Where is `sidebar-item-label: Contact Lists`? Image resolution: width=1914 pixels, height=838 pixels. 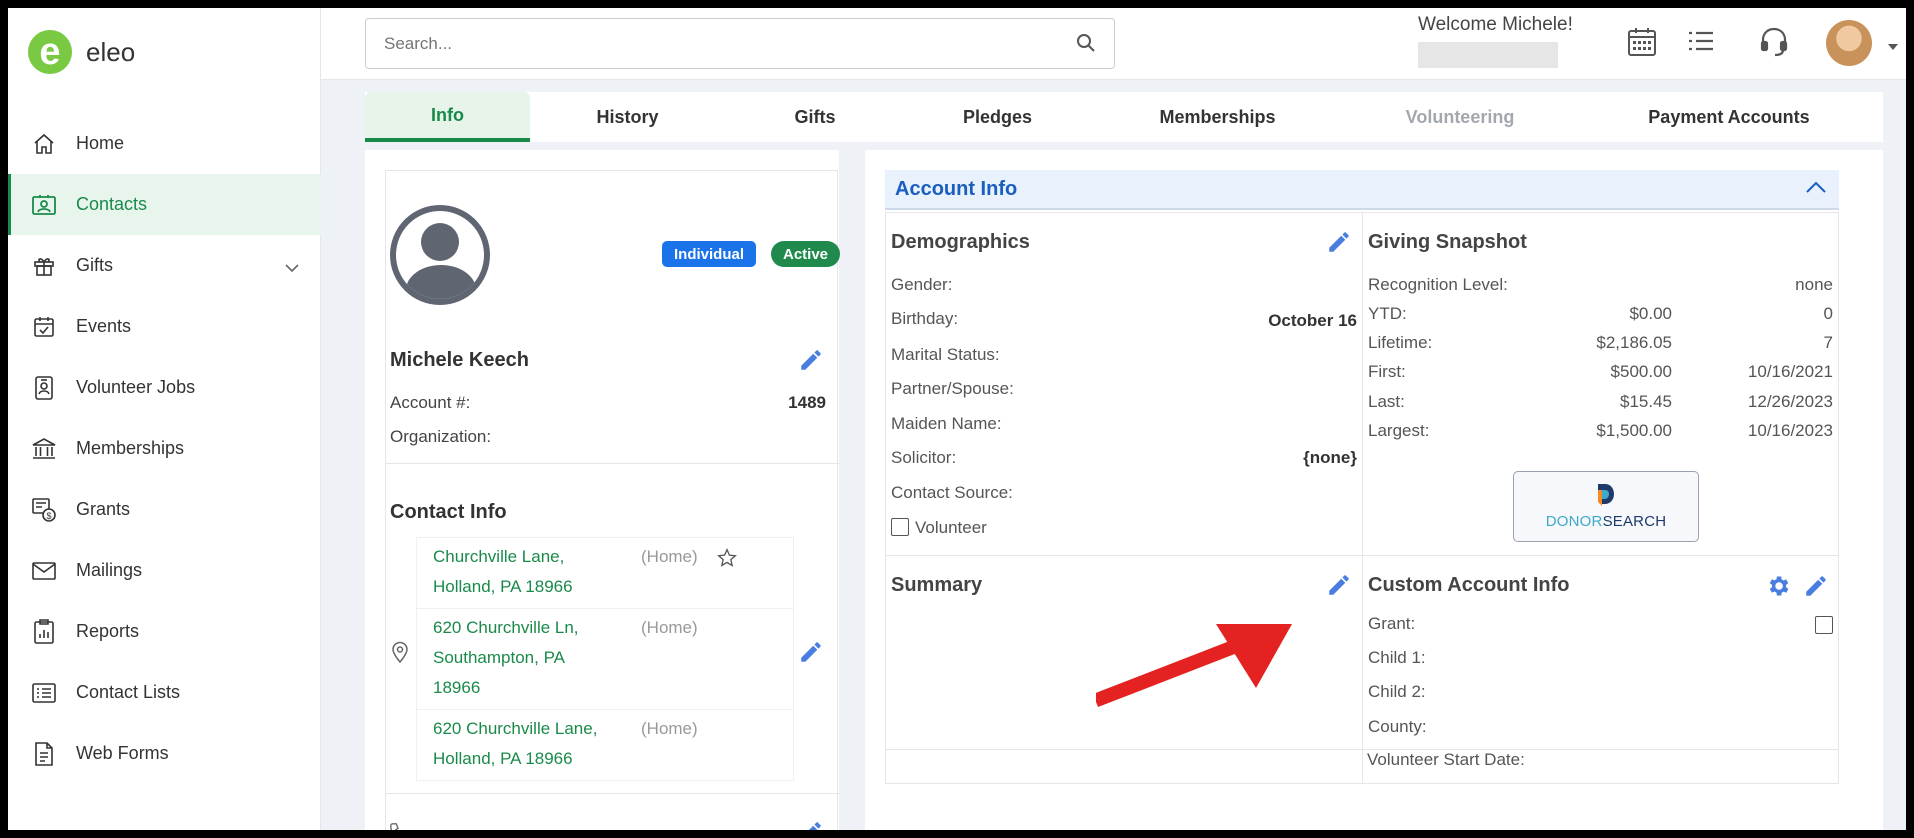 sidebar-item-label: Contact Lists is located at coordinates (128, 692).